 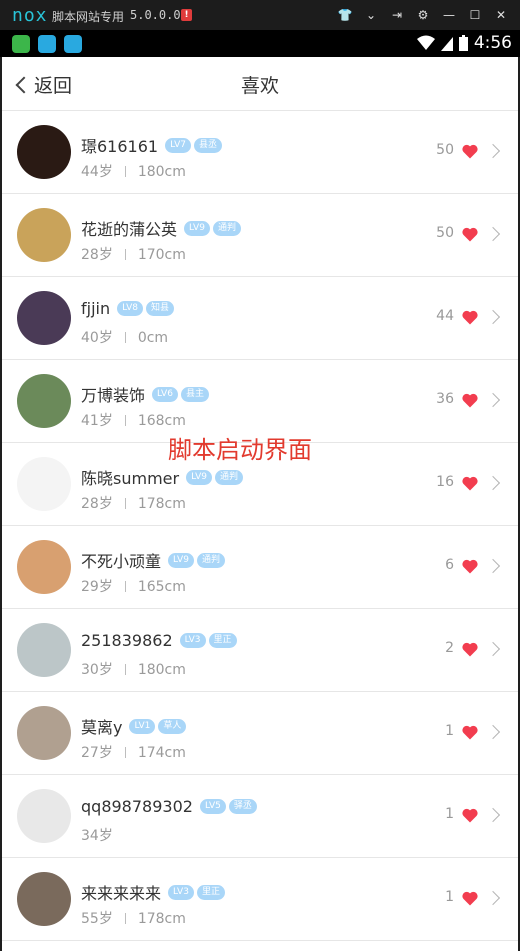 I want to click on user-name: 万博装饰, so click(x=113, y=395).